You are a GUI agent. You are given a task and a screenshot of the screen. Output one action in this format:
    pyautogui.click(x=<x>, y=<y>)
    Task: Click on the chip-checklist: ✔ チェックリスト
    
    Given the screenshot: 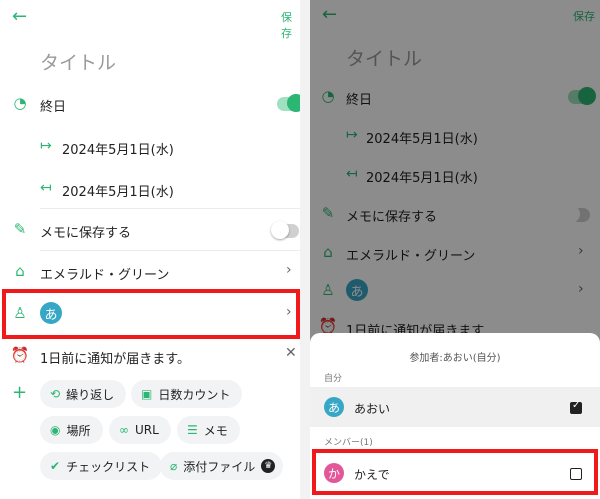 What is the action you would take?
    pyautogui.click(x=101, y=466)
    